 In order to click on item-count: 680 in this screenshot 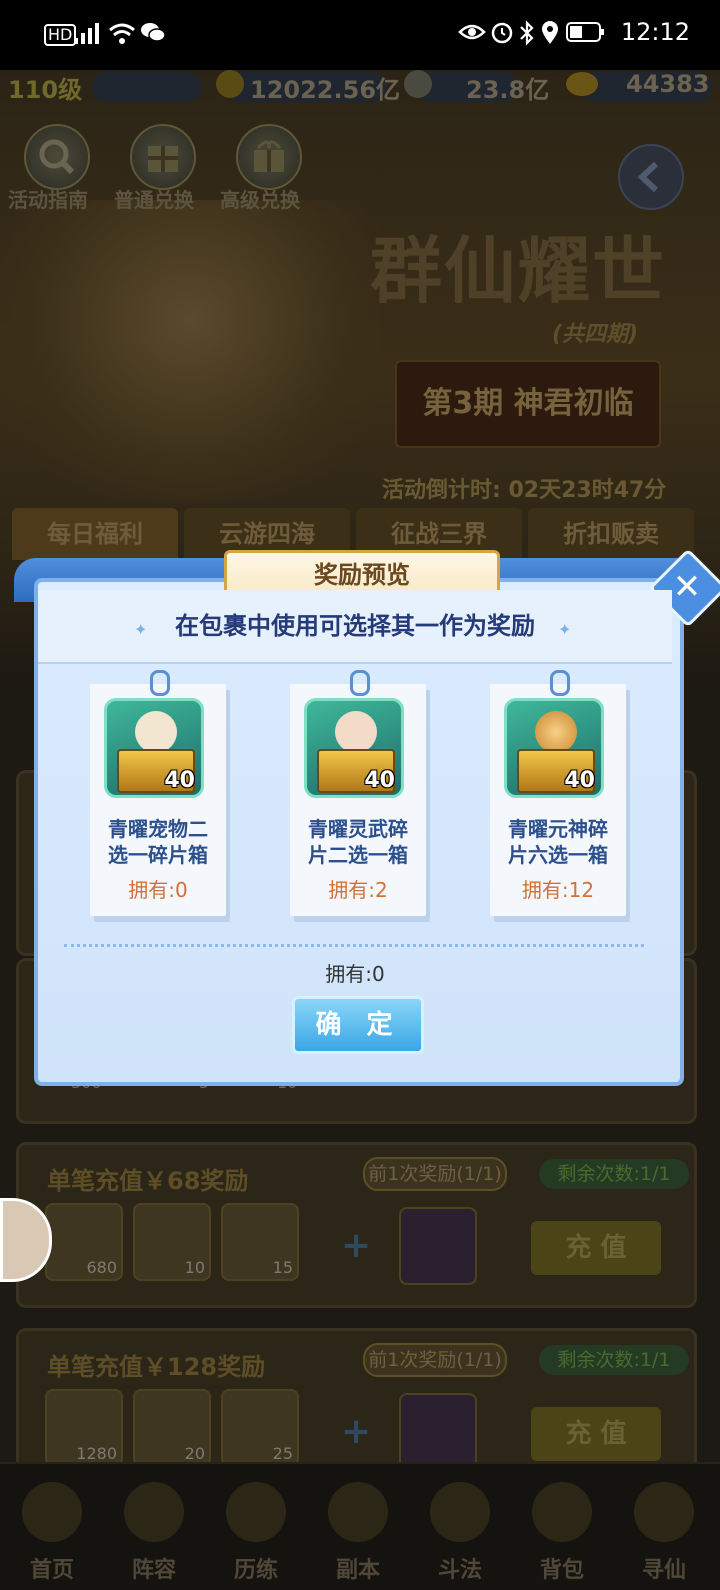, I will do `click(101, 1267)`.